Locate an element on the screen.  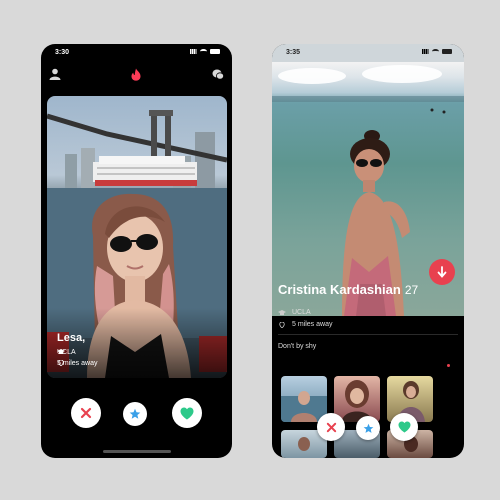
home-indicator is located at coordinates (136, 451).